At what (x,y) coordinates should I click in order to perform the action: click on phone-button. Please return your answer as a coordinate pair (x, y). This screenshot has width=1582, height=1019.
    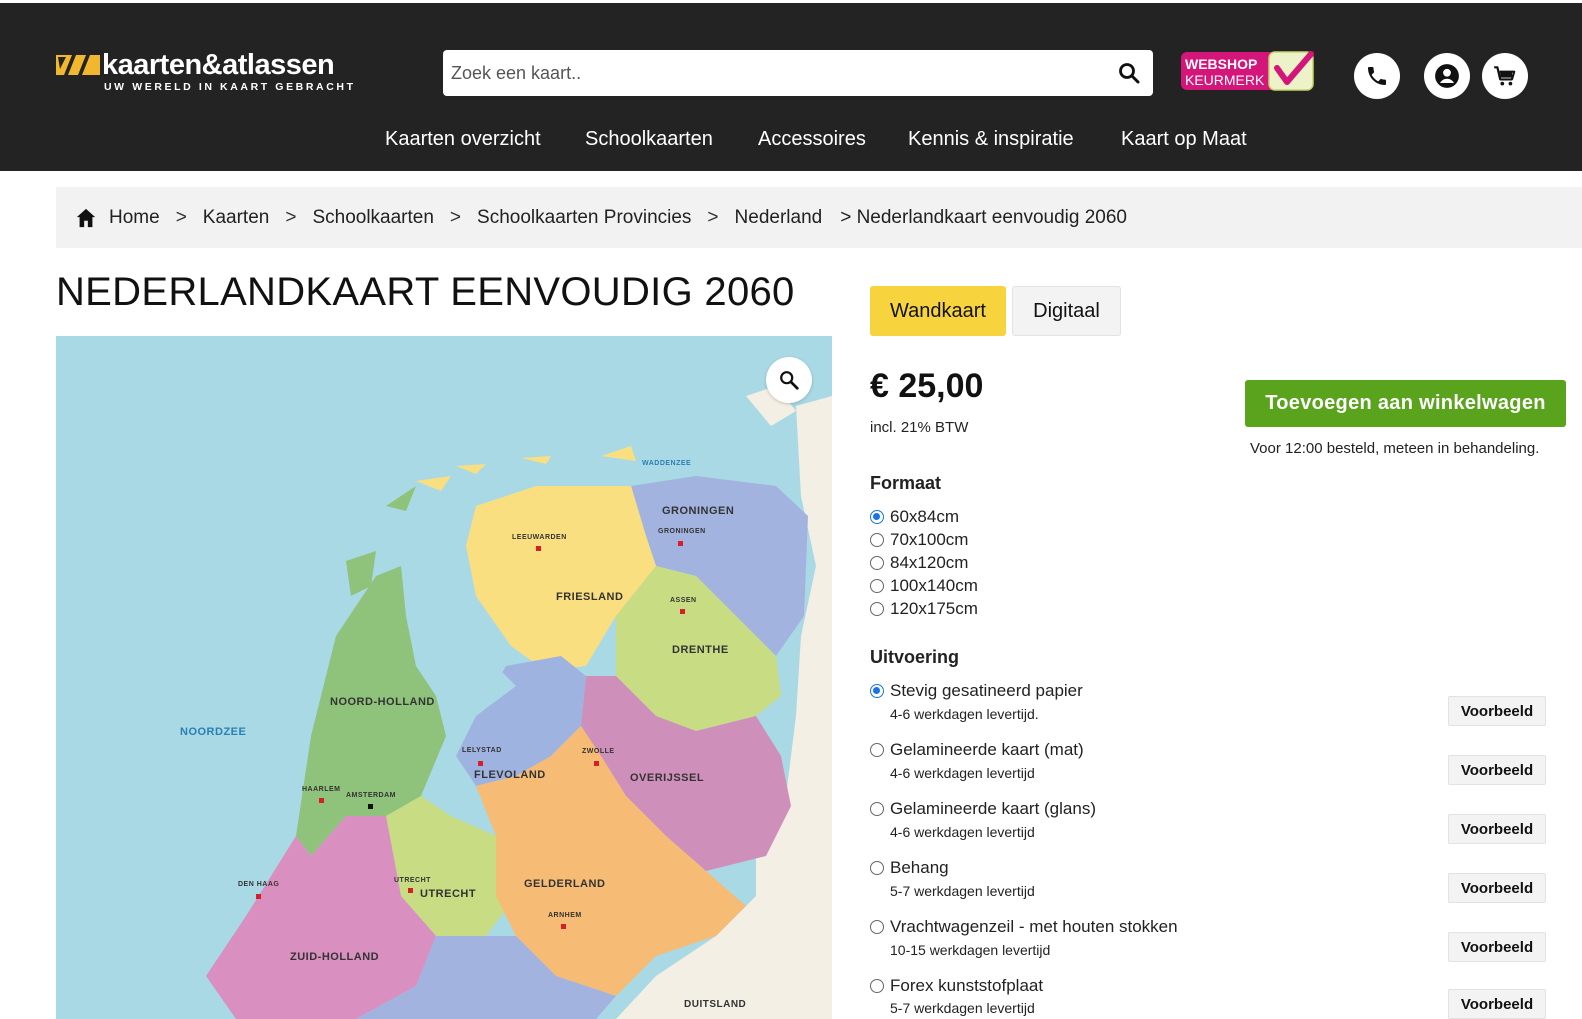
    Looking at the image, I should click on (1377, 76).